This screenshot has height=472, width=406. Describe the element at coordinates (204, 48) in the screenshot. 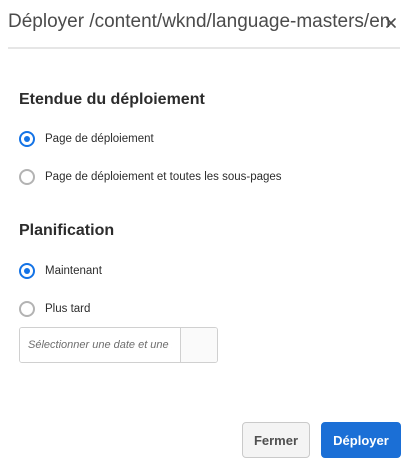

I see `header-divider` at that location.